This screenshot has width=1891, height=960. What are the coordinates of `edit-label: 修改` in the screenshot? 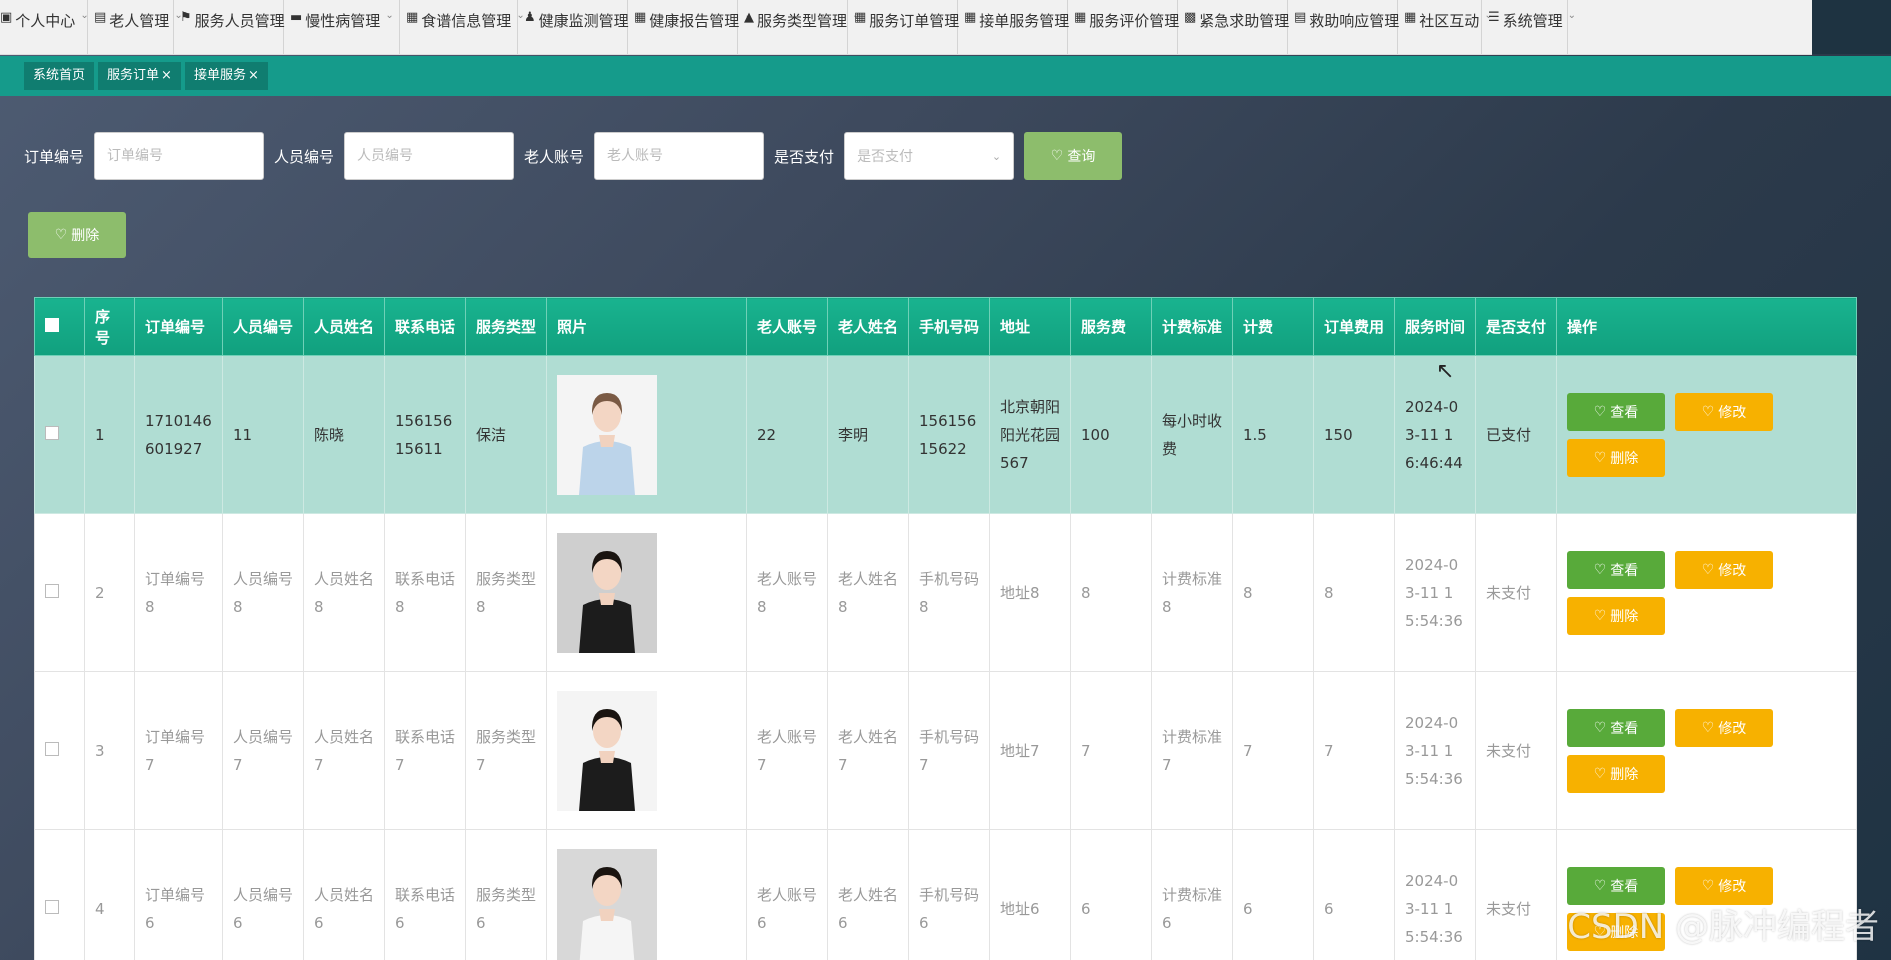 It's located at (1732, 570).